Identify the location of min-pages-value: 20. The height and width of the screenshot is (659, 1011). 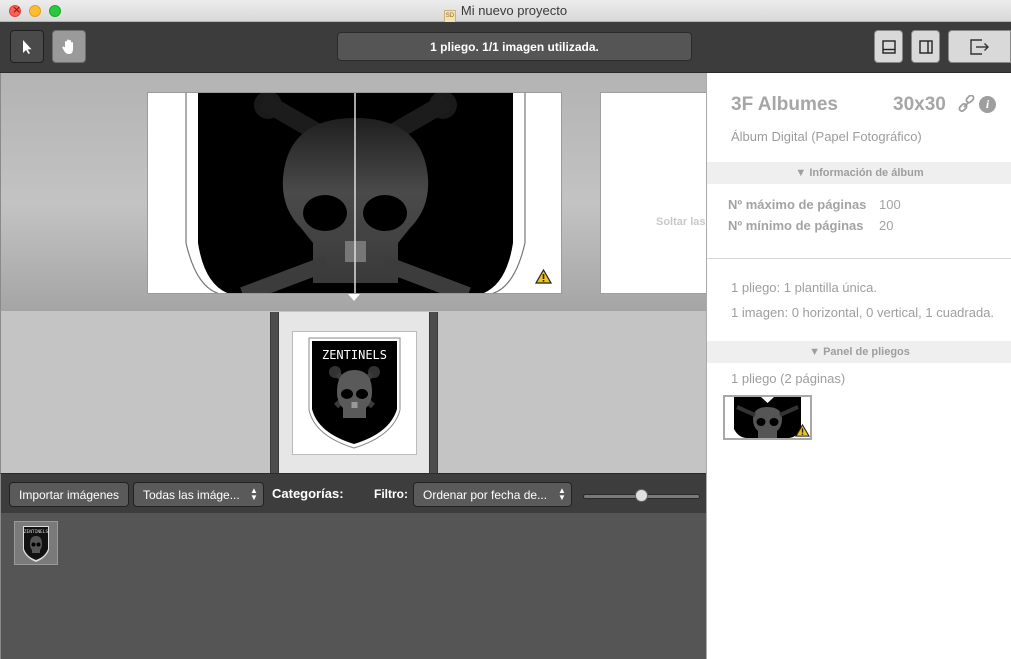
(886, 225).